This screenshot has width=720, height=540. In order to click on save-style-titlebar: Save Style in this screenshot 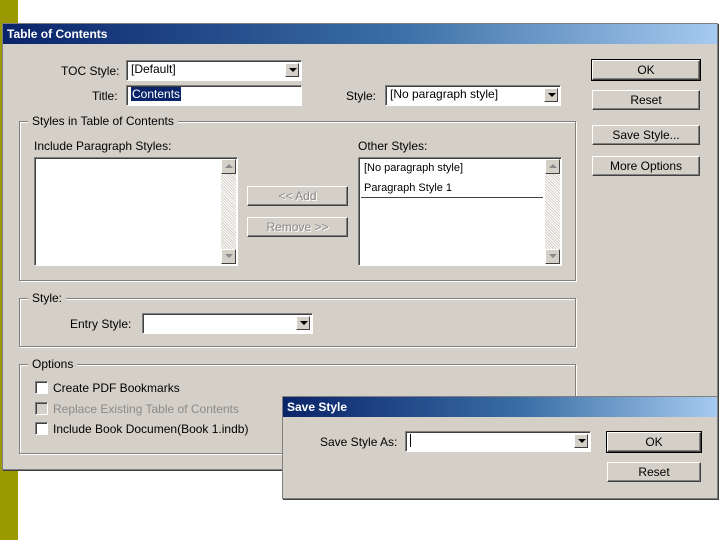, I will do `click(500, 407)`.